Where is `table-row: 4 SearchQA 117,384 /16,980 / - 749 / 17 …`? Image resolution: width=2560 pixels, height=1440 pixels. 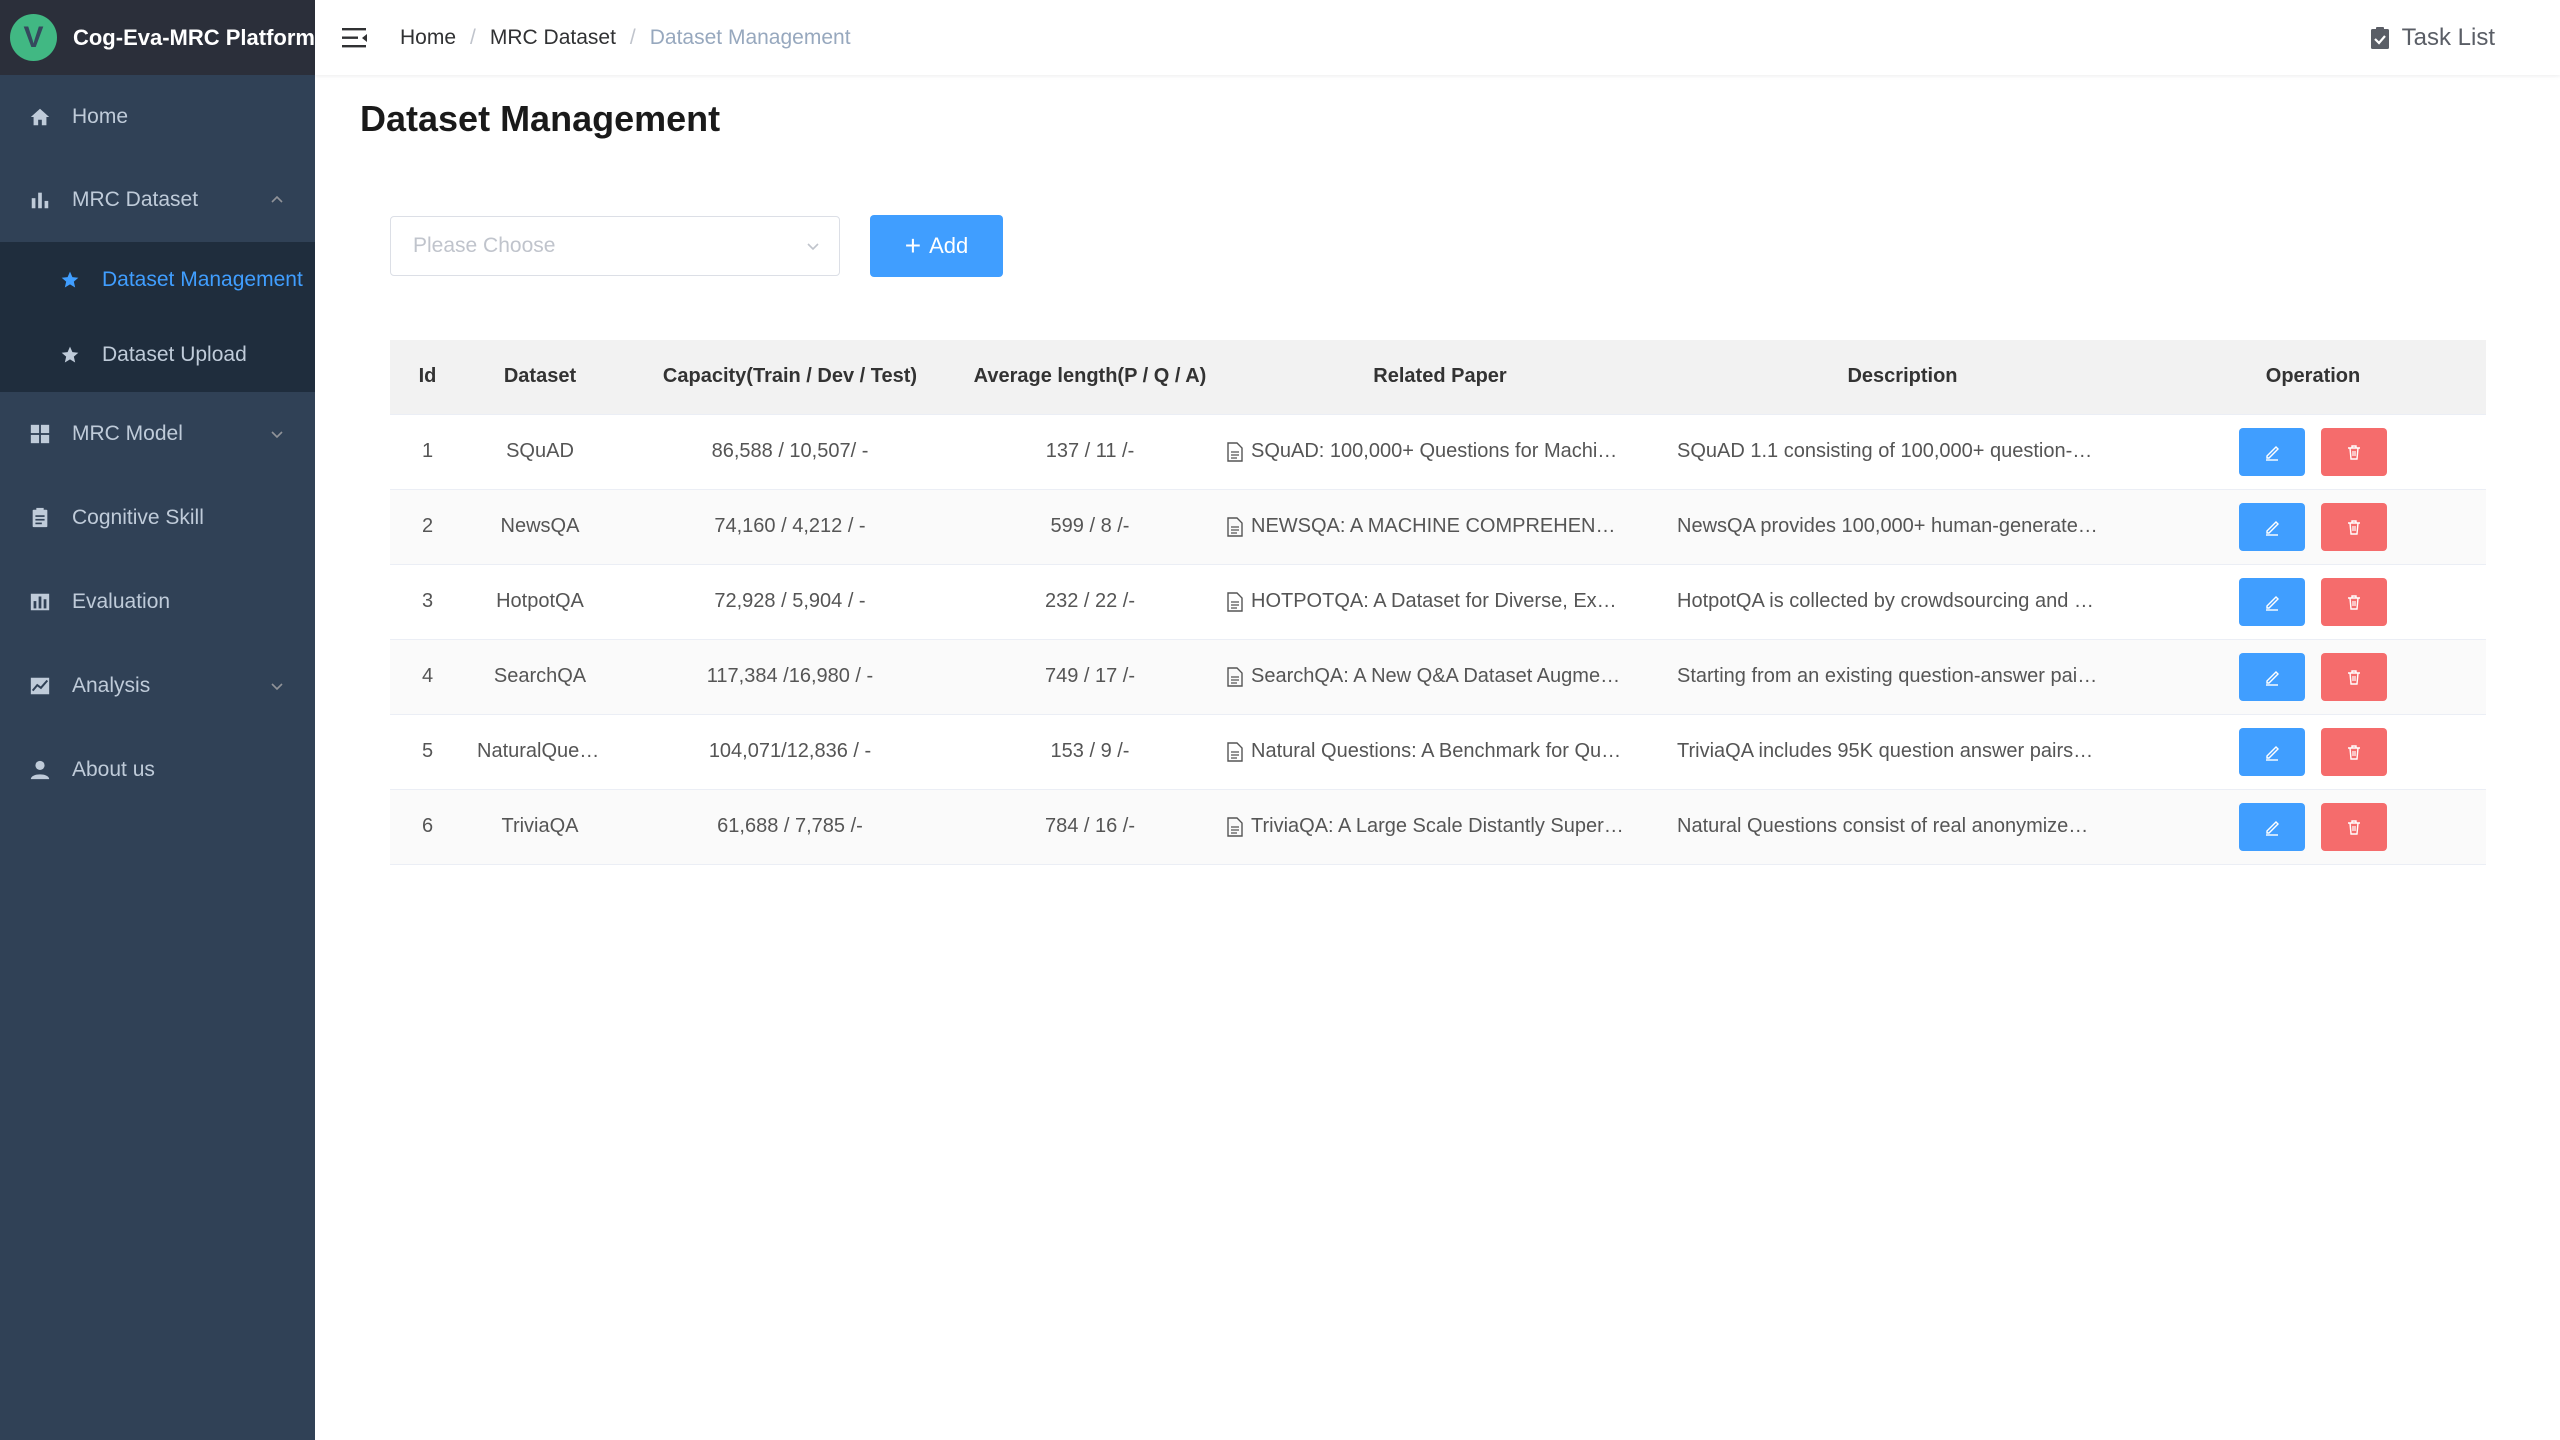 table-row: 4 SearchQA 117,384 /16,980 / - 749 / 17 … is located at coordinates (1438, 677).